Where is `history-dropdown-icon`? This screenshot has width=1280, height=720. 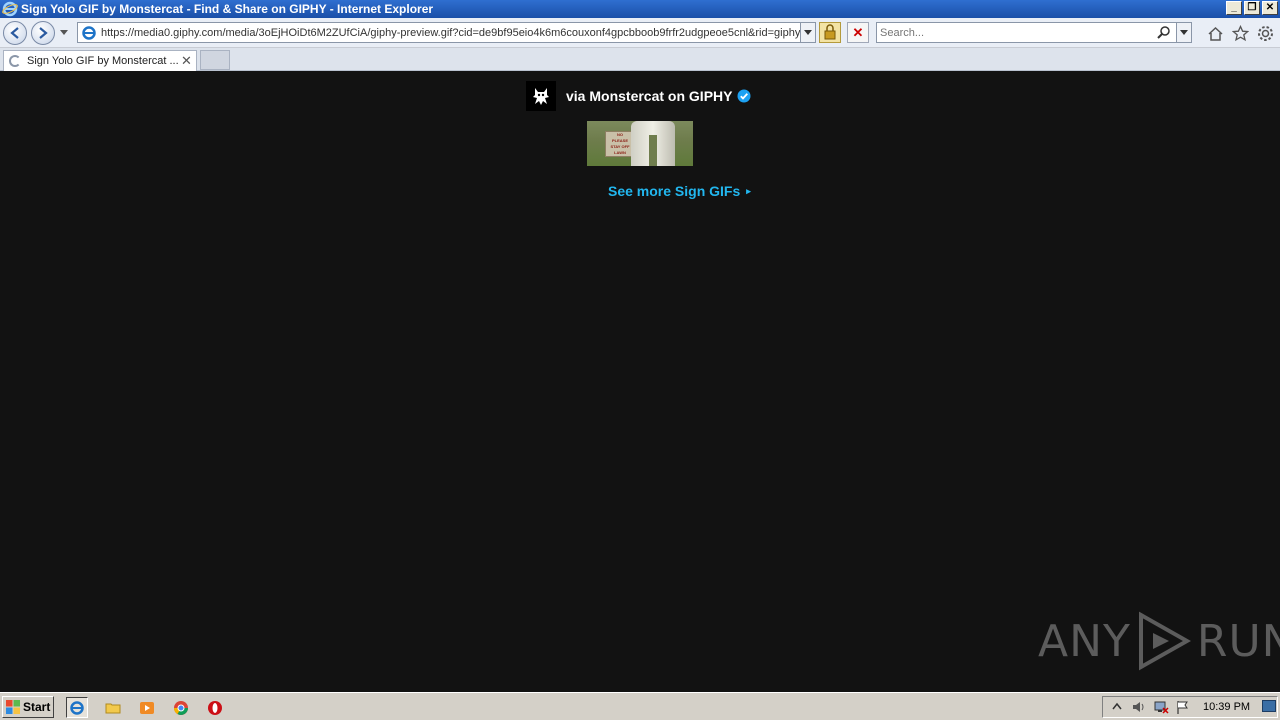
history-dropdown-icon is located at coordinates (64, 32).